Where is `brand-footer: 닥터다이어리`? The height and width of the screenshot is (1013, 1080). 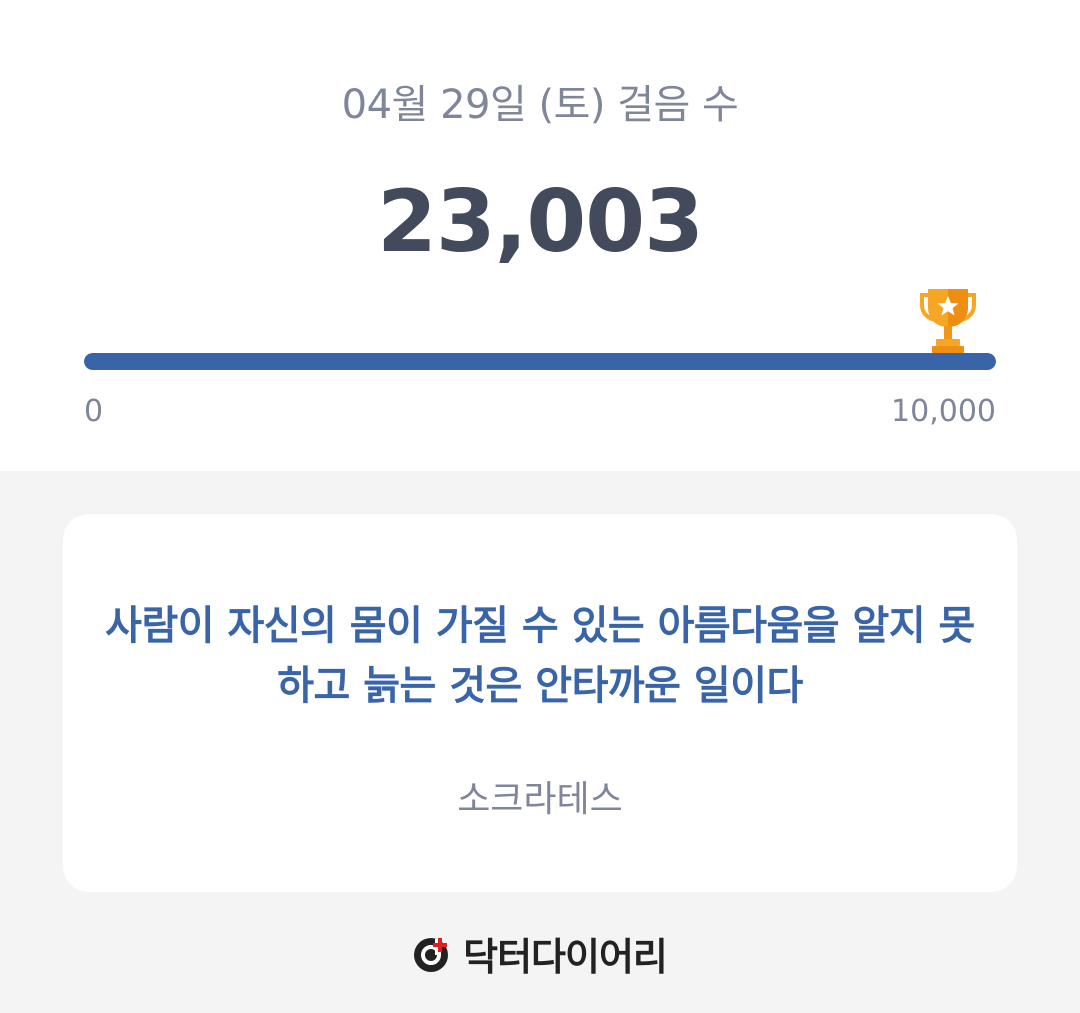
brand-footer: 닥터다이어리 is located at coordinates (540, 953).